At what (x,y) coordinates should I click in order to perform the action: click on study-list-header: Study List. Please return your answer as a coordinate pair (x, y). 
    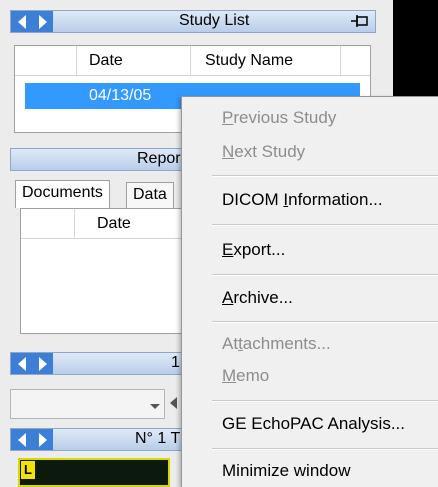
    Looking at the image, I should click on (193, 21).